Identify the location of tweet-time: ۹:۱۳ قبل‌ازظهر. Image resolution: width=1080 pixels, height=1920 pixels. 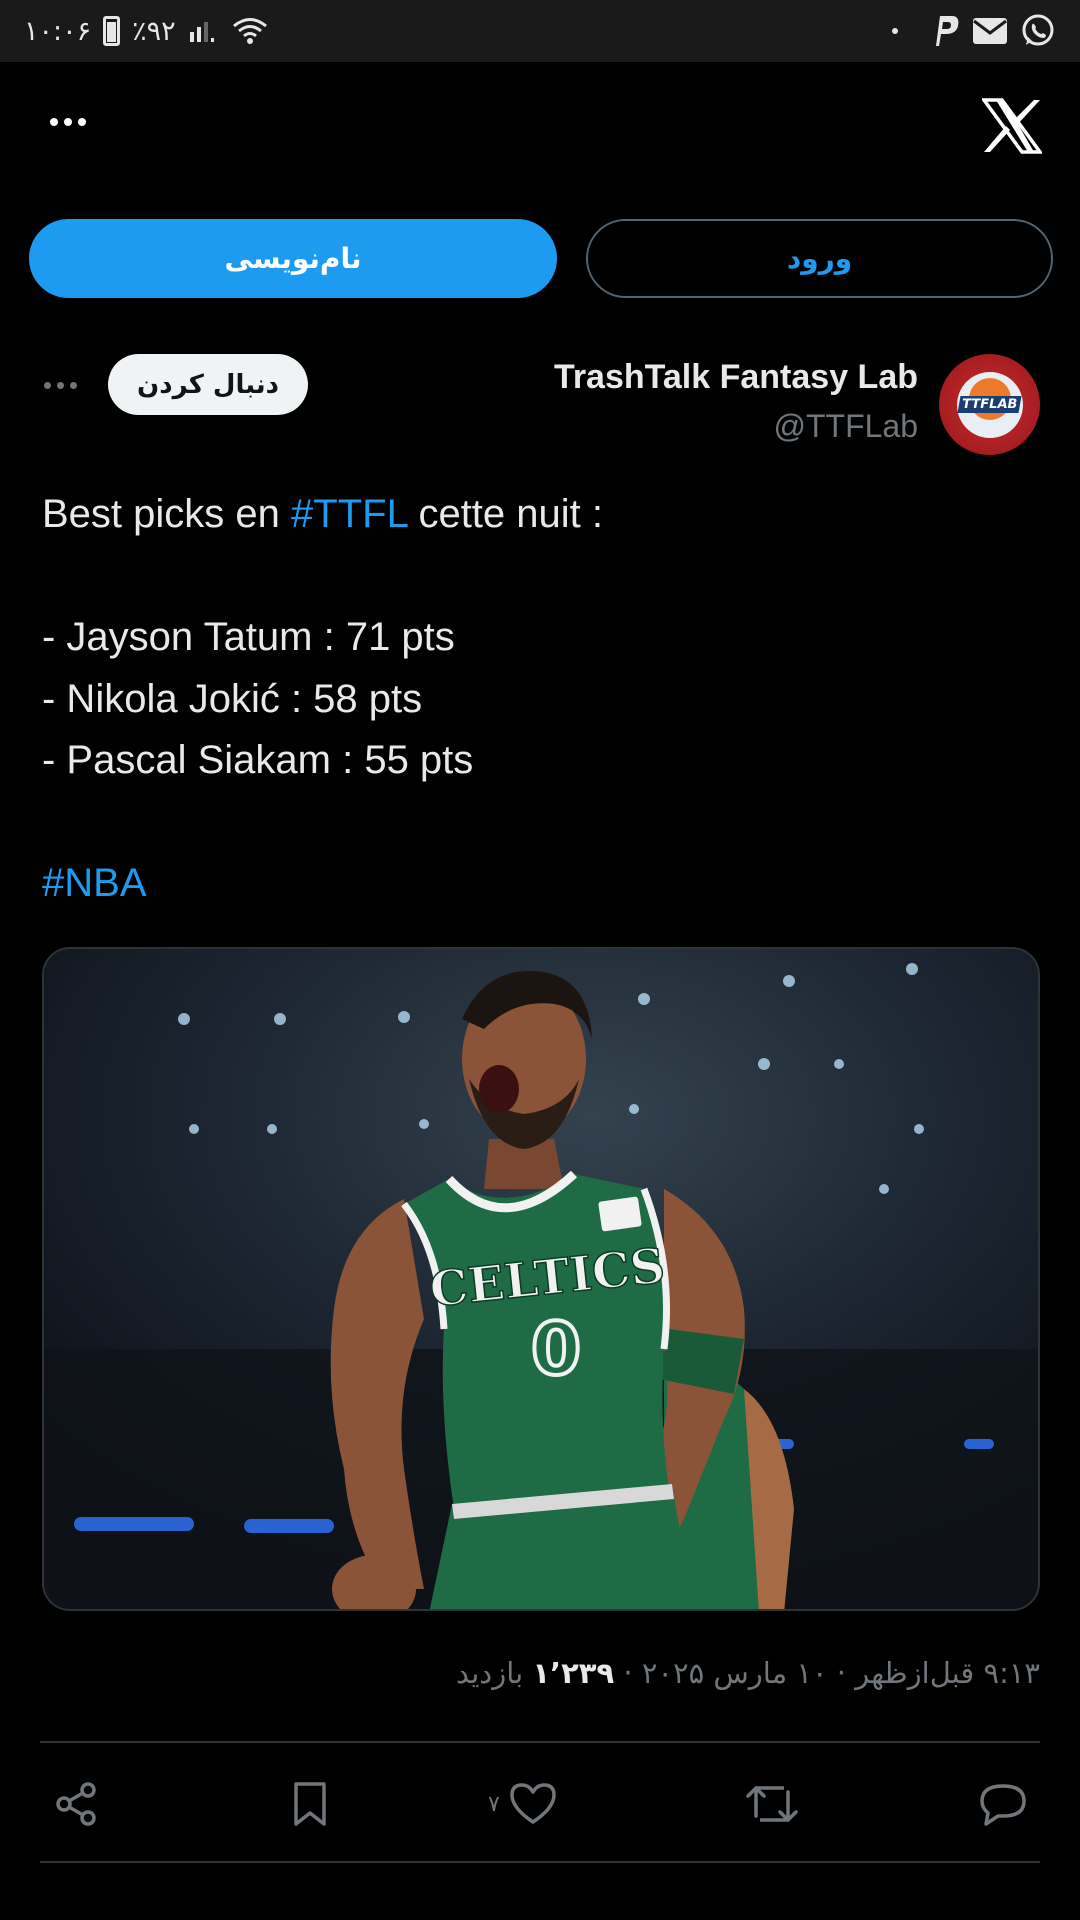
(947, 1673).